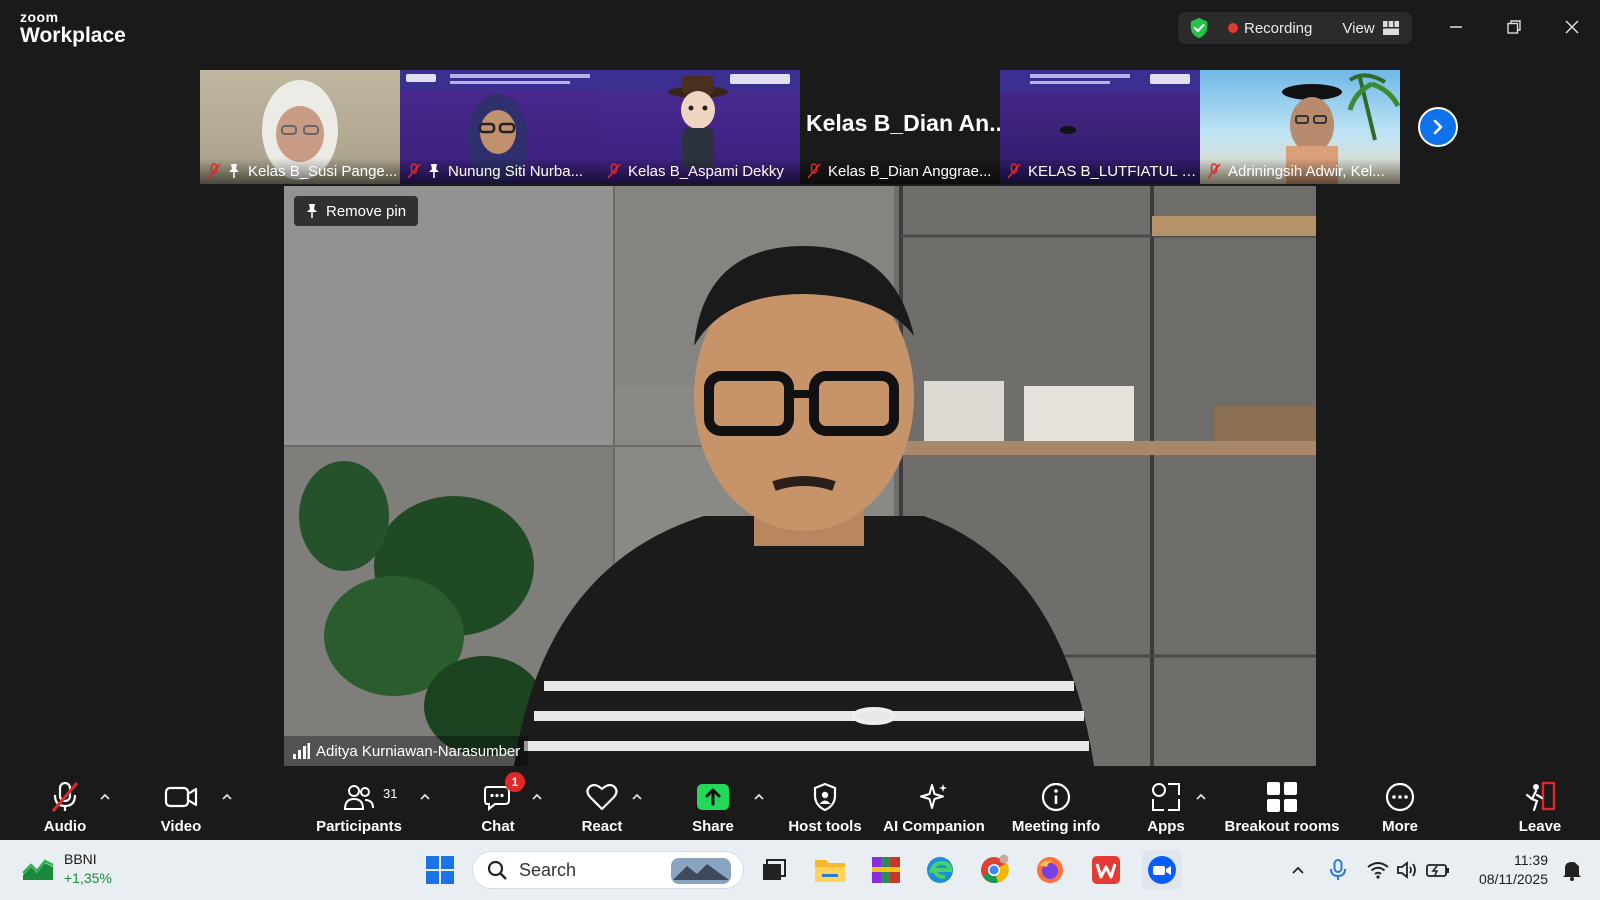  Describe the element at coordinates (1400, 826) in the screenshot. I see `more-label: More` at that location.